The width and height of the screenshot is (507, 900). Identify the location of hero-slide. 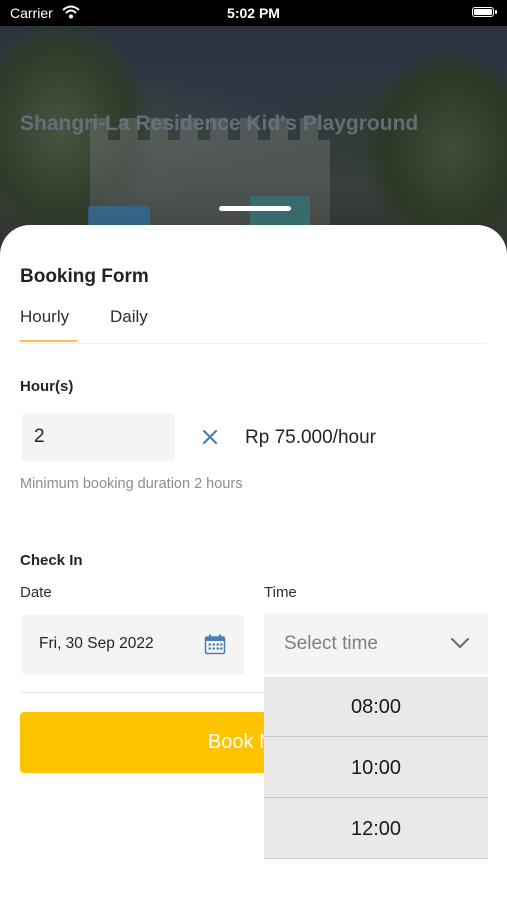
(119, 216).